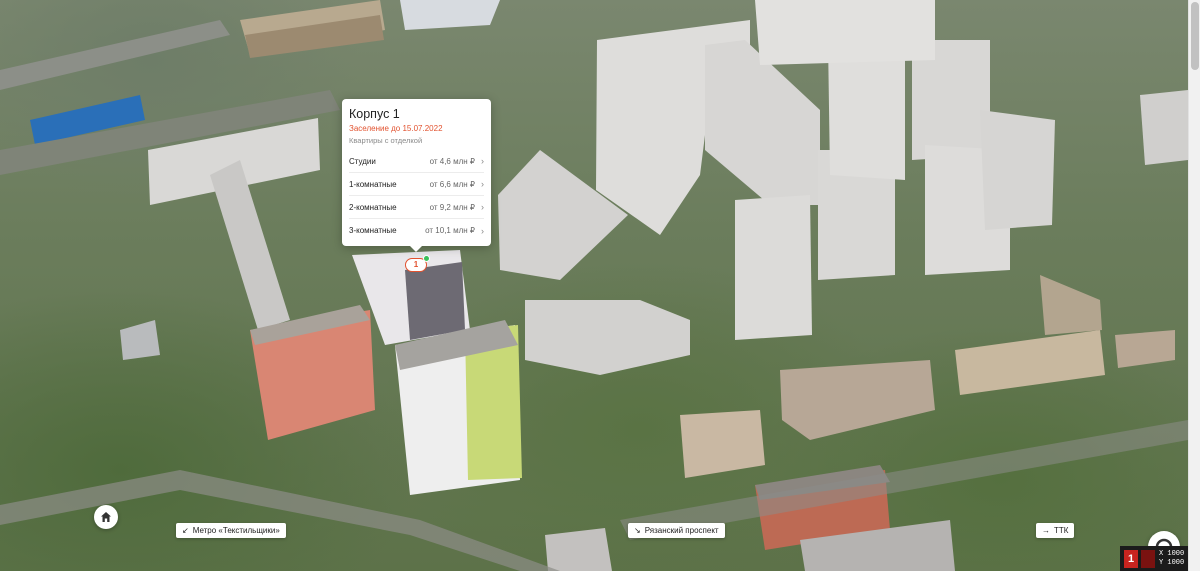 This screenshot has width=1200, height=571. I want to click on building-pin-label: 1, so click(416, 264).